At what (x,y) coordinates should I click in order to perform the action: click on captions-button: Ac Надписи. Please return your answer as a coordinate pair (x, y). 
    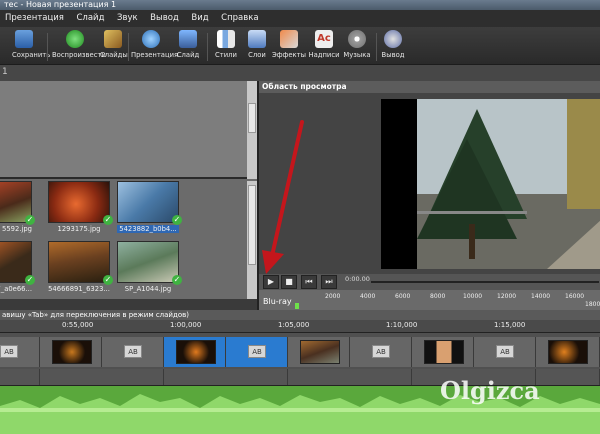
    Looking at the image, I should click on (324, 47).